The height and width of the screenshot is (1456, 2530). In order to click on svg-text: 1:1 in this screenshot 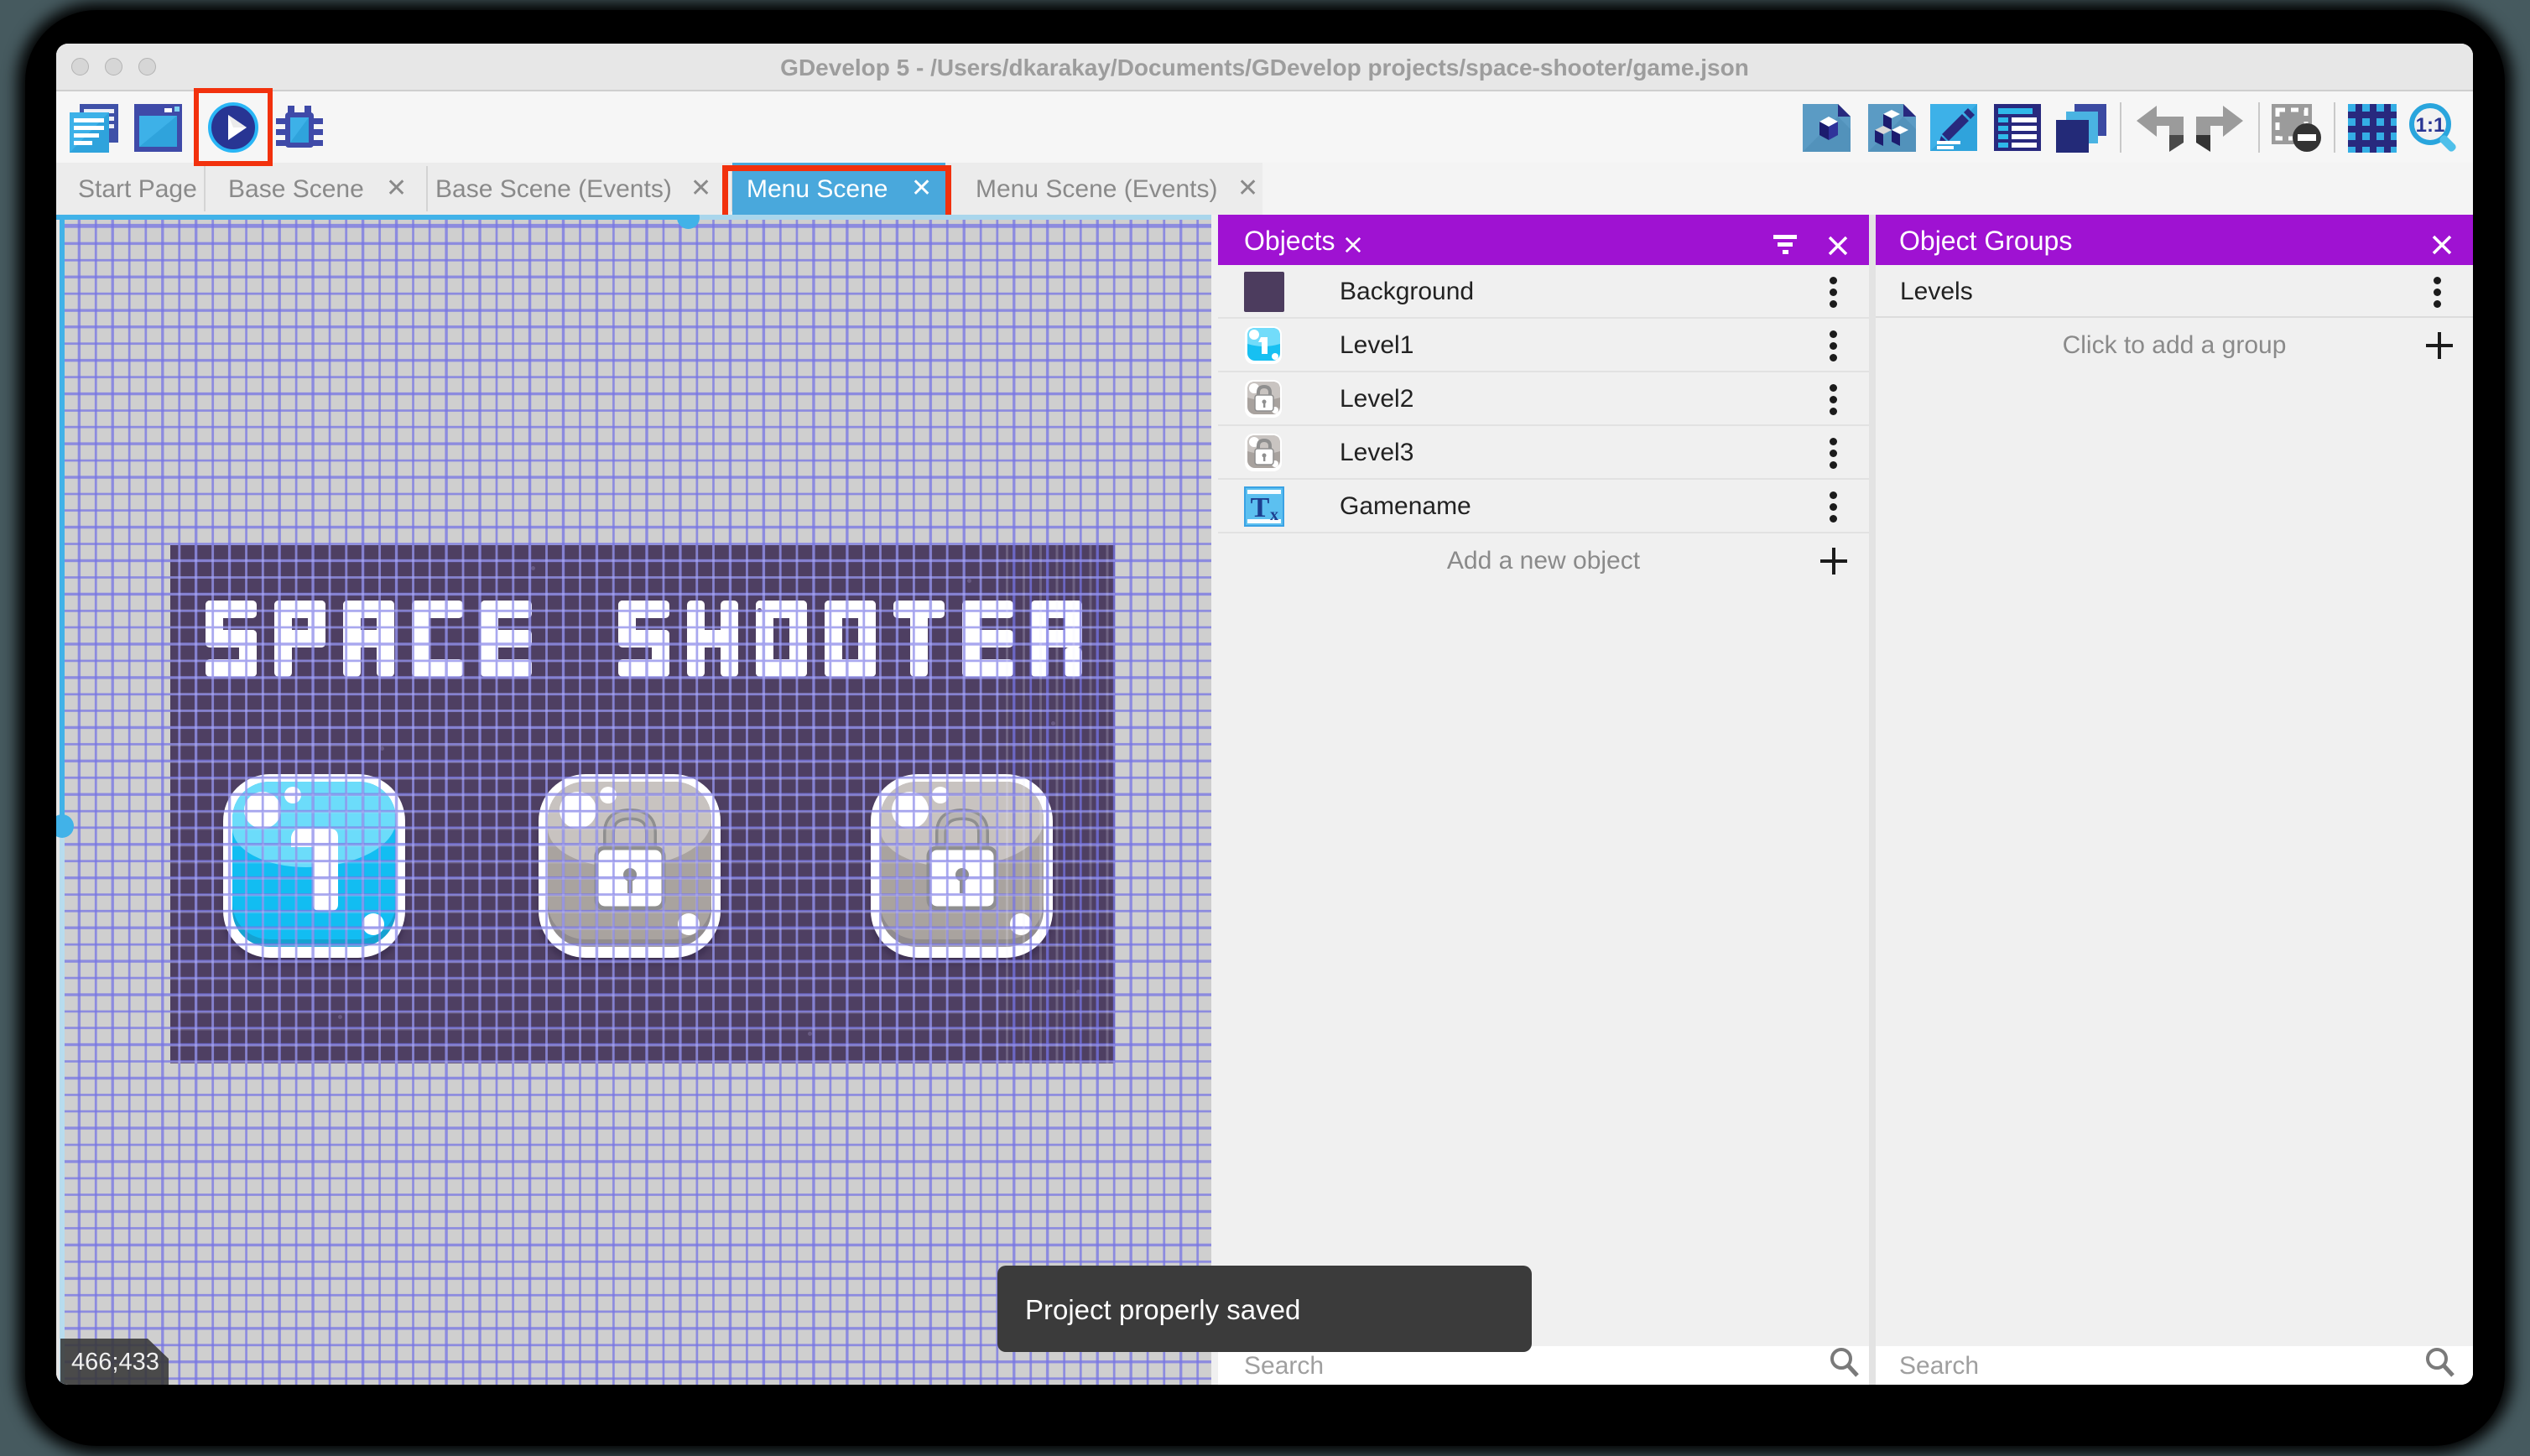, I will do `click(2430, 125)`.